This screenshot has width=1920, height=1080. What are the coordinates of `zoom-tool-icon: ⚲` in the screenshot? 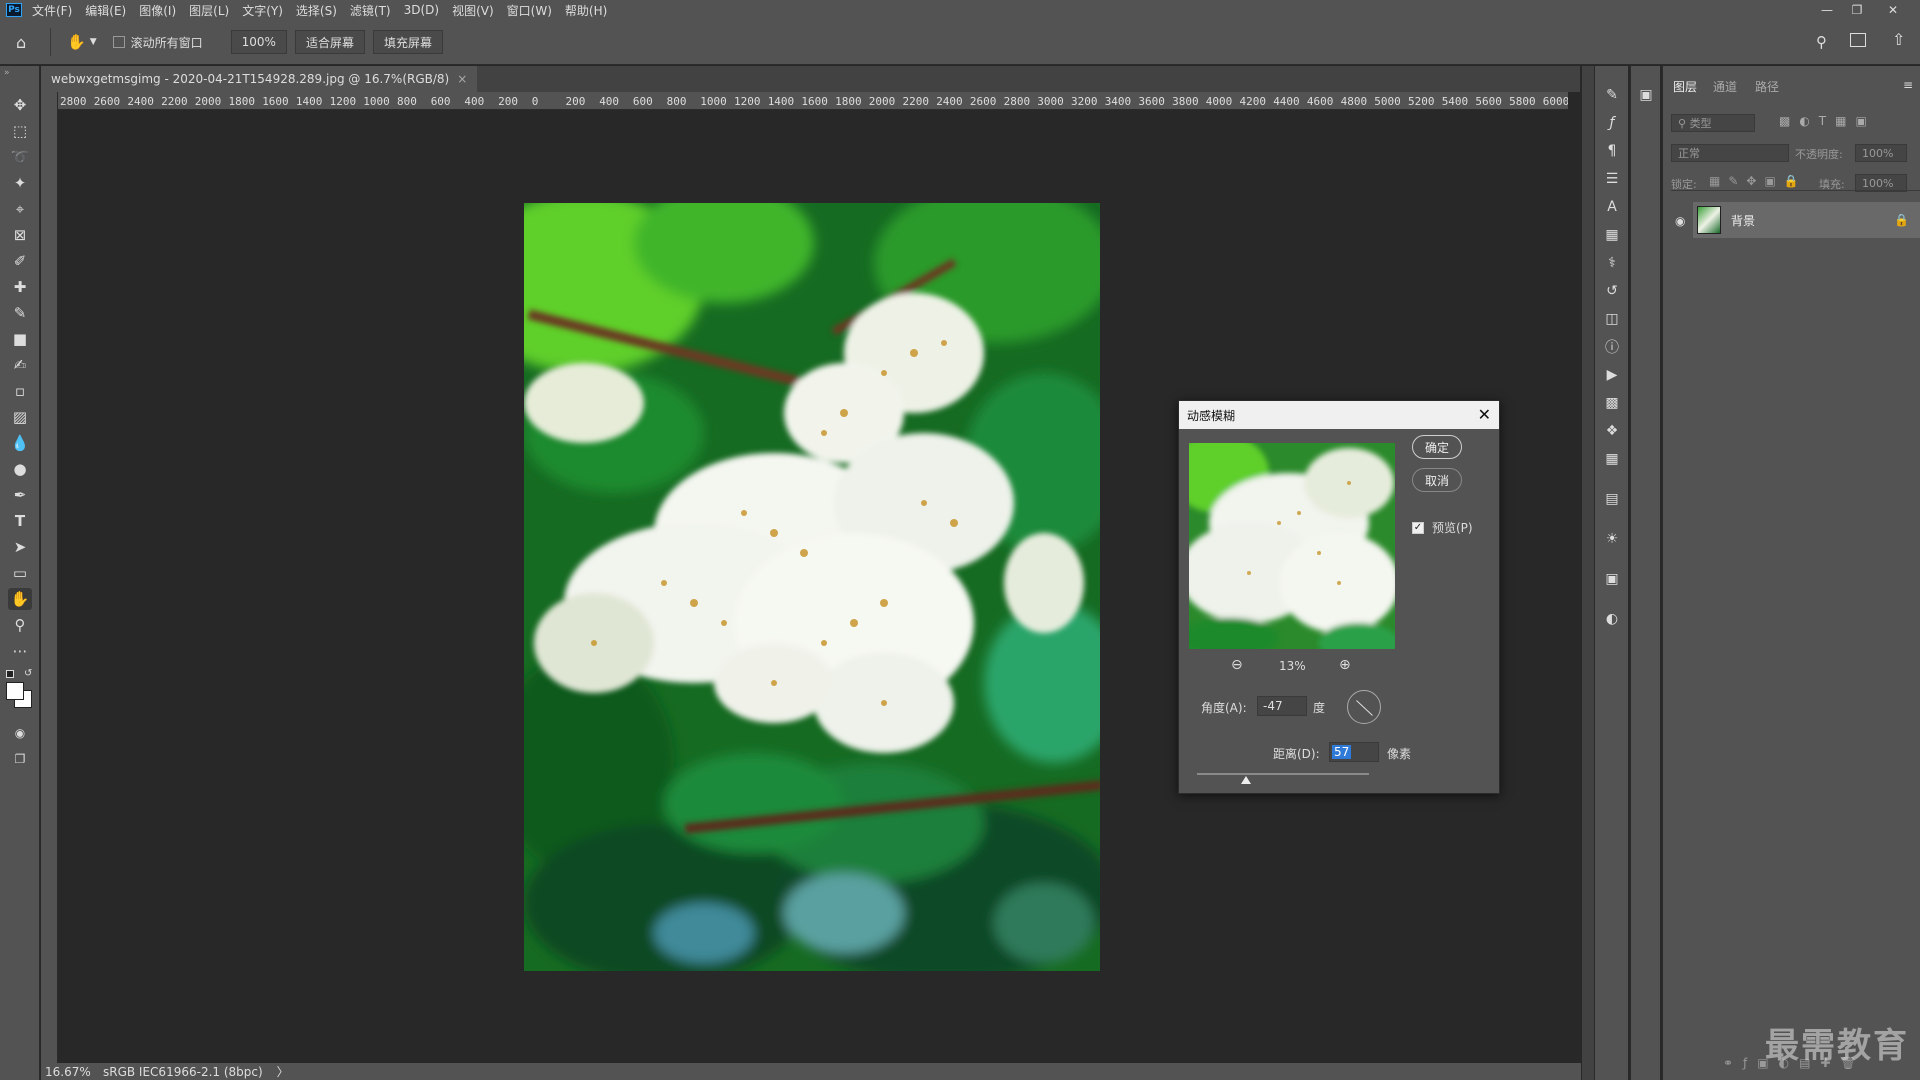 It's located at (20, 625).